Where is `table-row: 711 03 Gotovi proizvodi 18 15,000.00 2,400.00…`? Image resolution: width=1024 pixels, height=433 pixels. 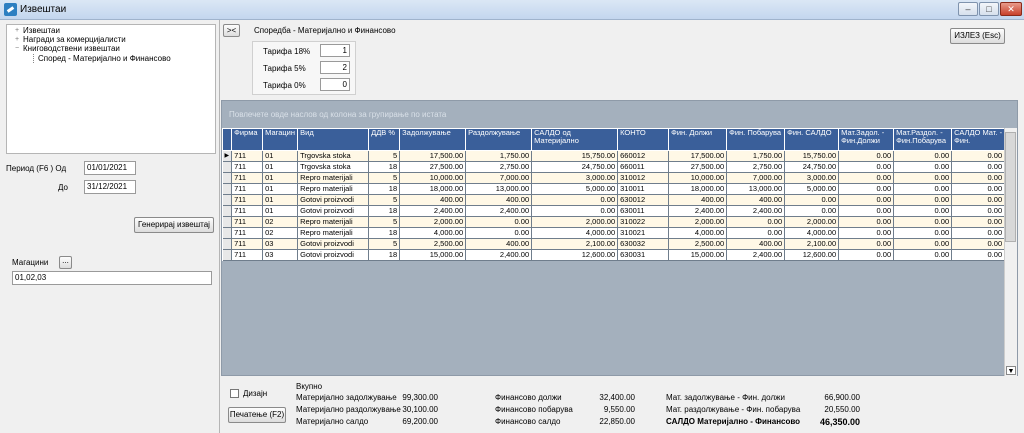 table-row: 711 03 Gotovi proizvodi 18 15,000.00 2,400.00… is located at coordinates (614, 255).